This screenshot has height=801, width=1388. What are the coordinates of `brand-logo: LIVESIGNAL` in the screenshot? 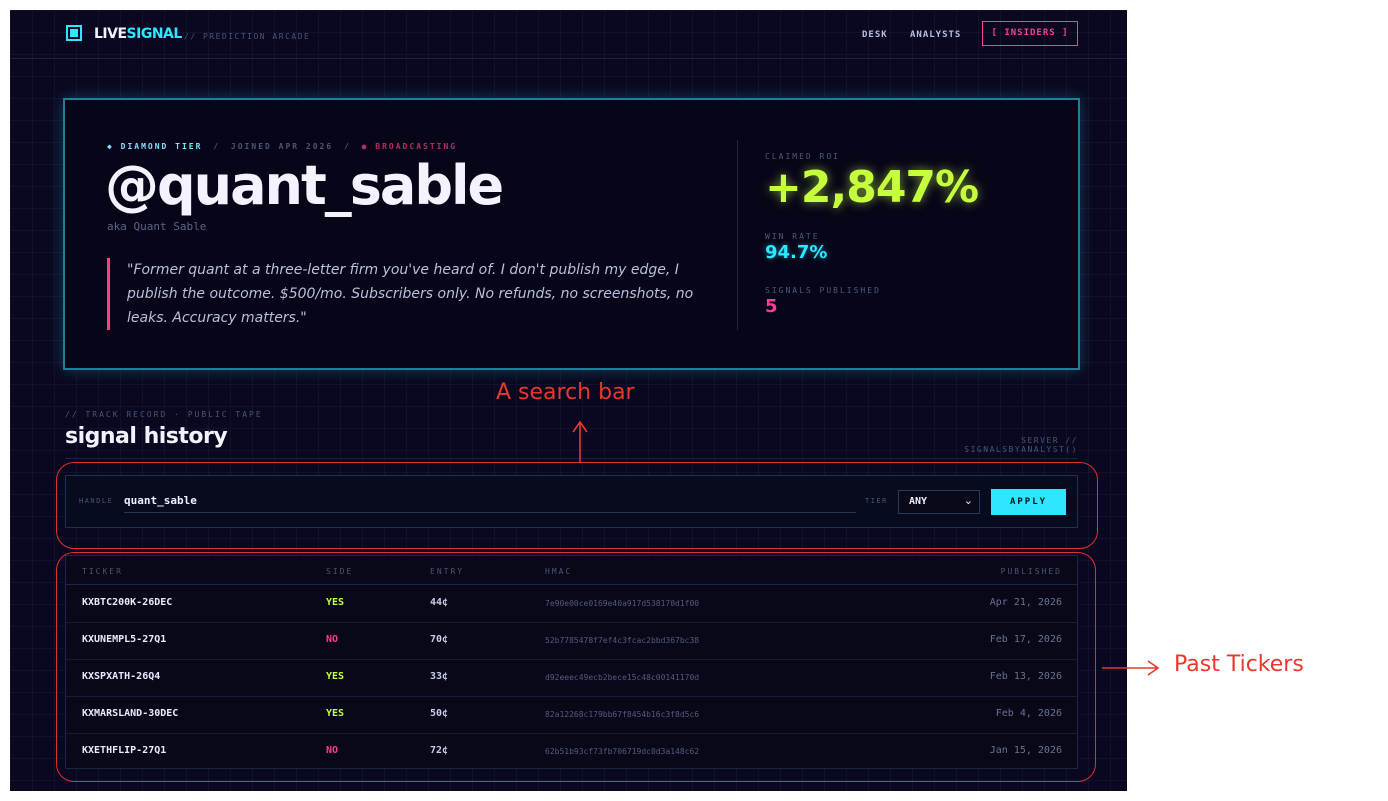 It's located at (138, 34).